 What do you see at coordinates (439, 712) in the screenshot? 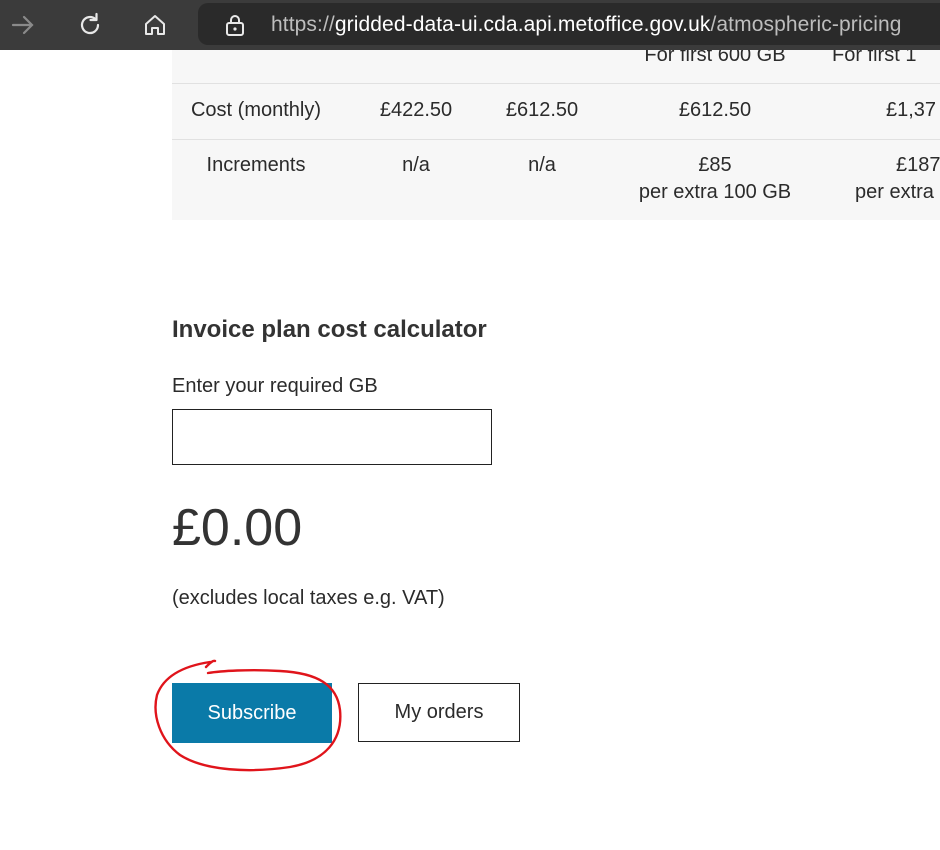
I see `my-orders-button: My orders` at bounding box center [439, 712].